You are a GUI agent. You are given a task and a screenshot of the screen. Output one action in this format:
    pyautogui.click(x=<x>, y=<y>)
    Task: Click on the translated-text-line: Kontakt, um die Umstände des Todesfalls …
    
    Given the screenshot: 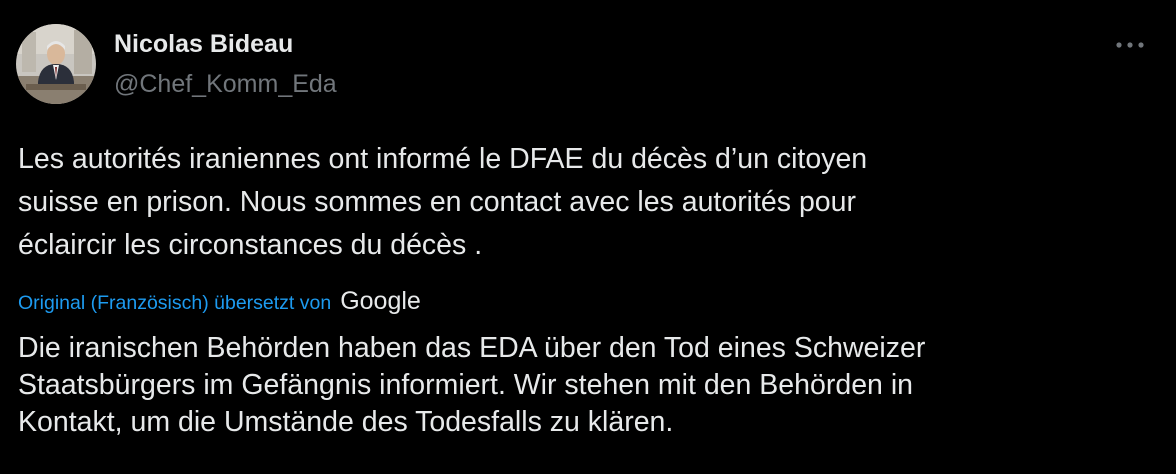 What is the action you would take?
    pyautogui.click(x=346, y=422)
    